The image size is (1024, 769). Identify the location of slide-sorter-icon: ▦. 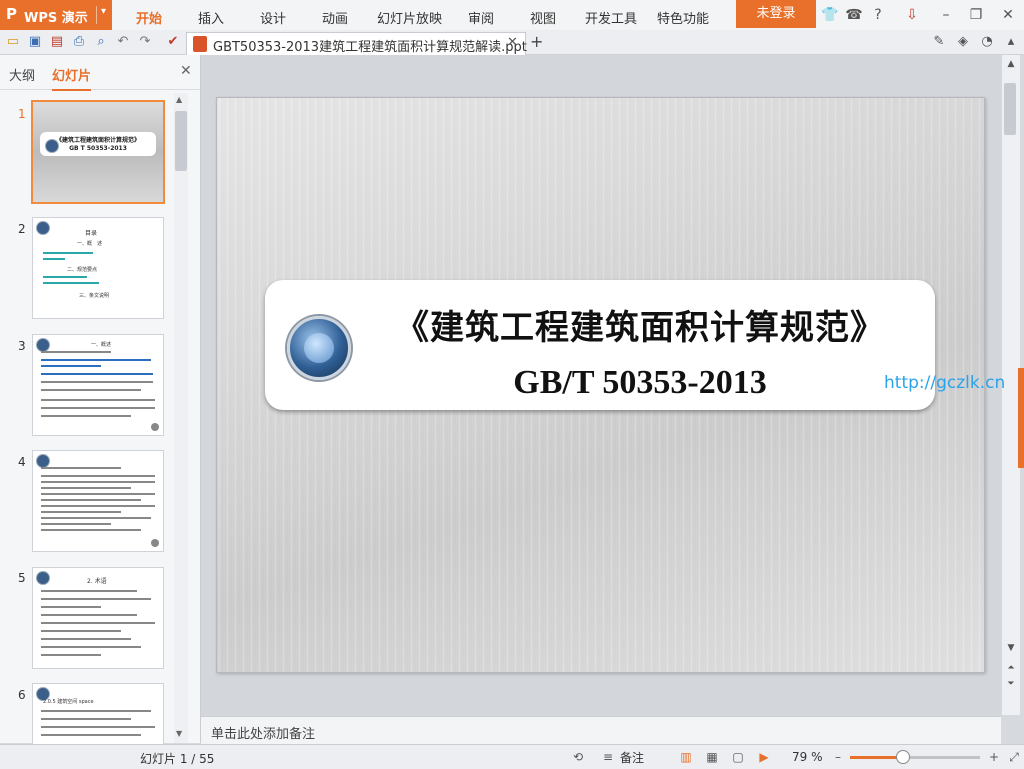
(712, 757).